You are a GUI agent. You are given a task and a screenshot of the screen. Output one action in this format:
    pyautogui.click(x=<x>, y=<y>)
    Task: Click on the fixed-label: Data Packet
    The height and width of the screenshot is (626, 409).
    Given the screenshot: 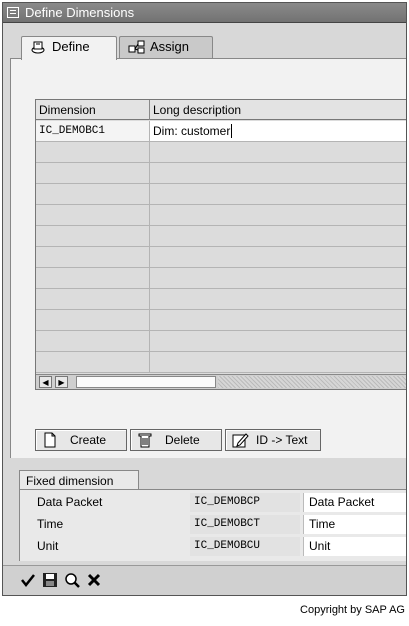 What is the action you would take?
    pyautogui.click(x=70, y=502)
    